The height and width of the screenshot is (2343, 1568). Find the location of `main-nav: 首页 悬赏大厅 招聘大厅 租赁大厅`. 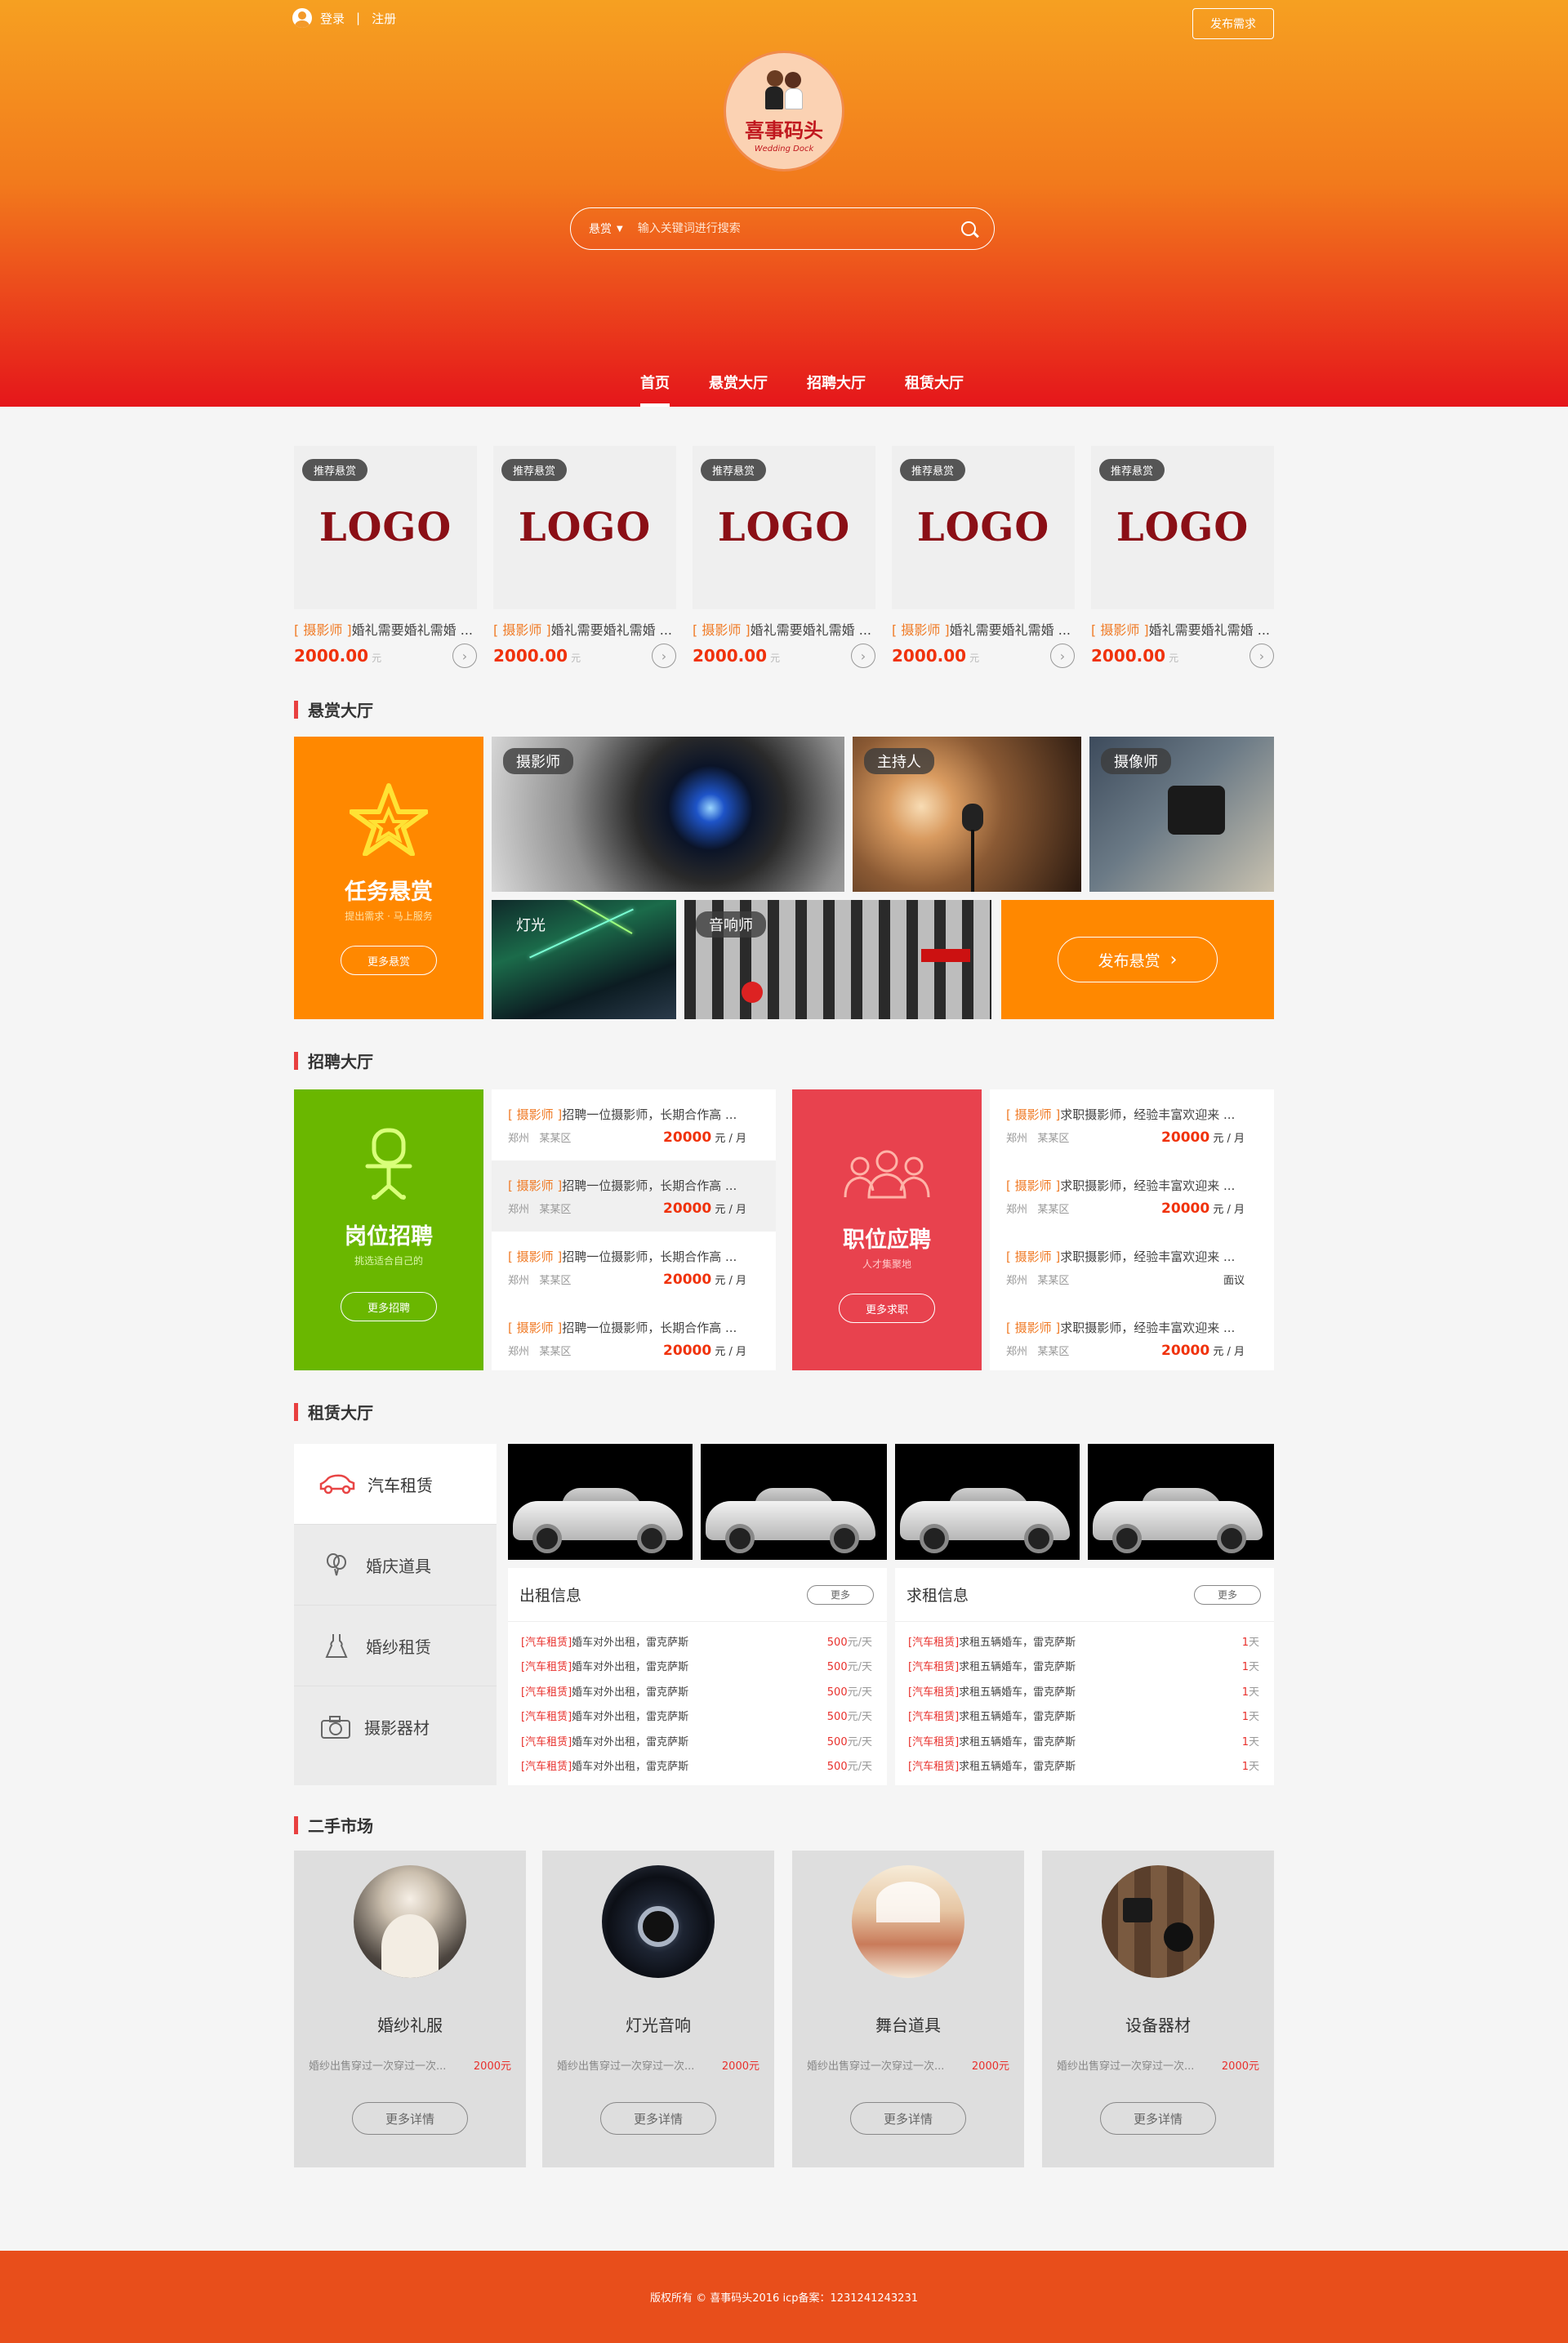

main-nav: 首页 悬赏大厅 招聘大厅 租赁大厅 is located at coordinates (802, 383).